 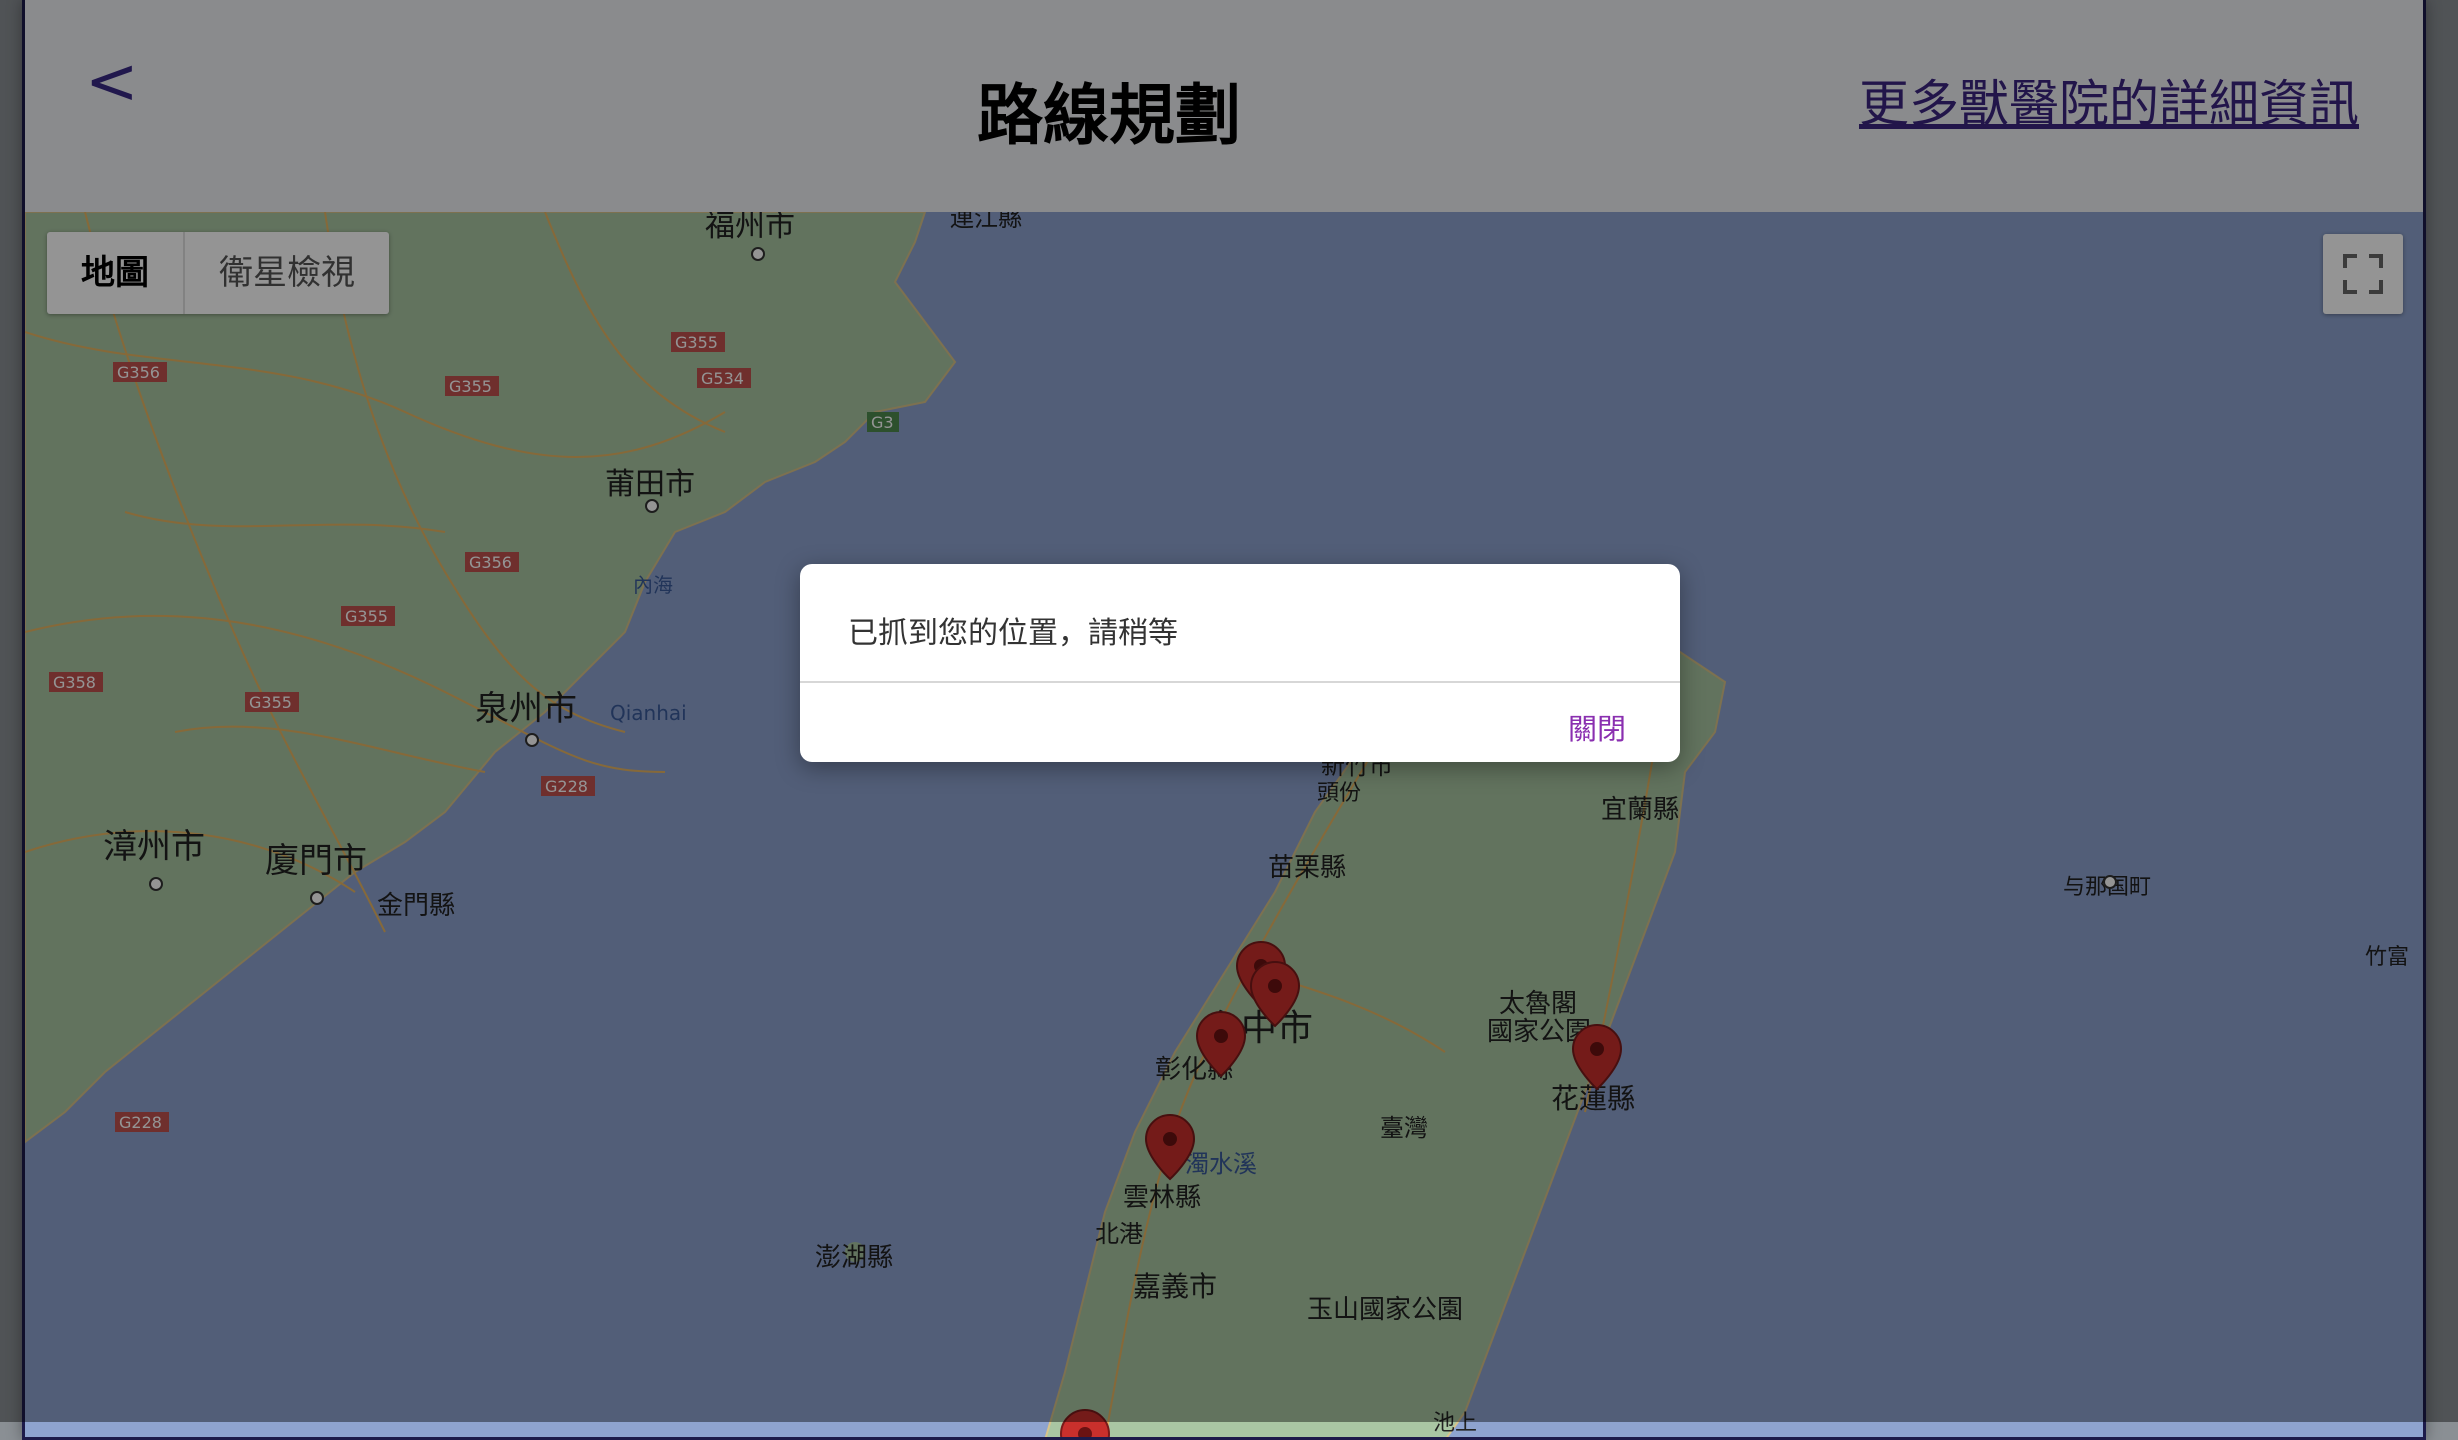 I want to click on dialog-message: 已抓到您的位置，請稍等, so click(x=1013, y=633).